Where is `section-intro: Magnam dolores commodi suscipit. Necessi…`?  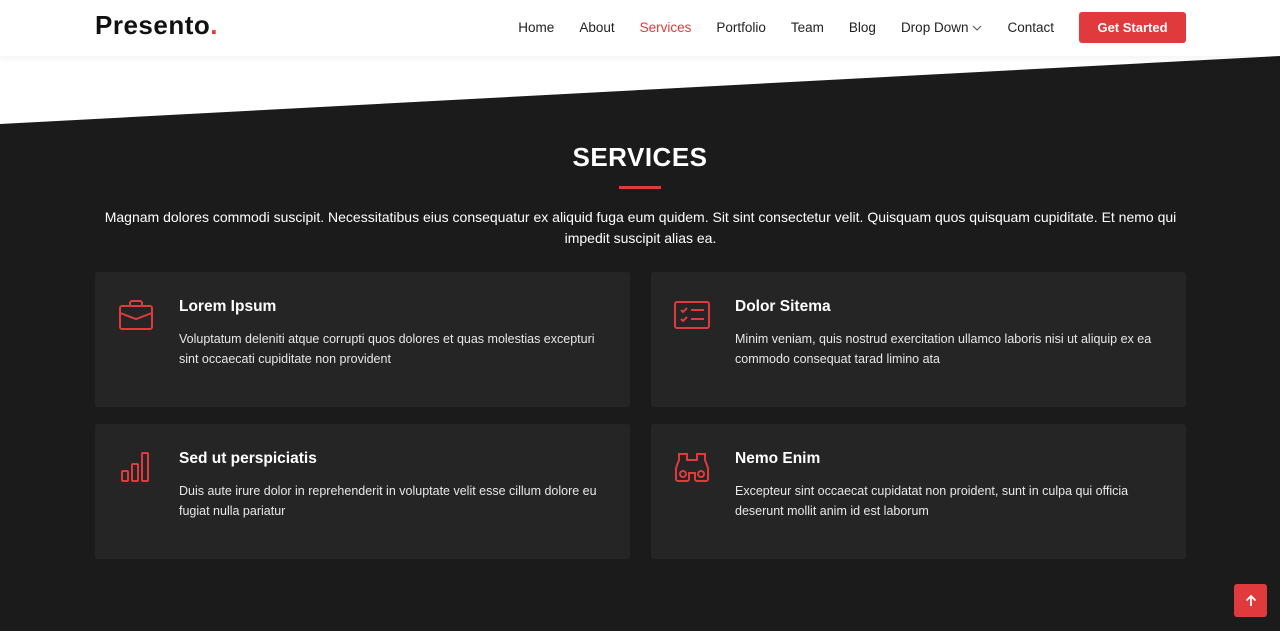
section-intro: Magnam dolores commodi suscipit. Necessi… is located at coordinates (640, 227).